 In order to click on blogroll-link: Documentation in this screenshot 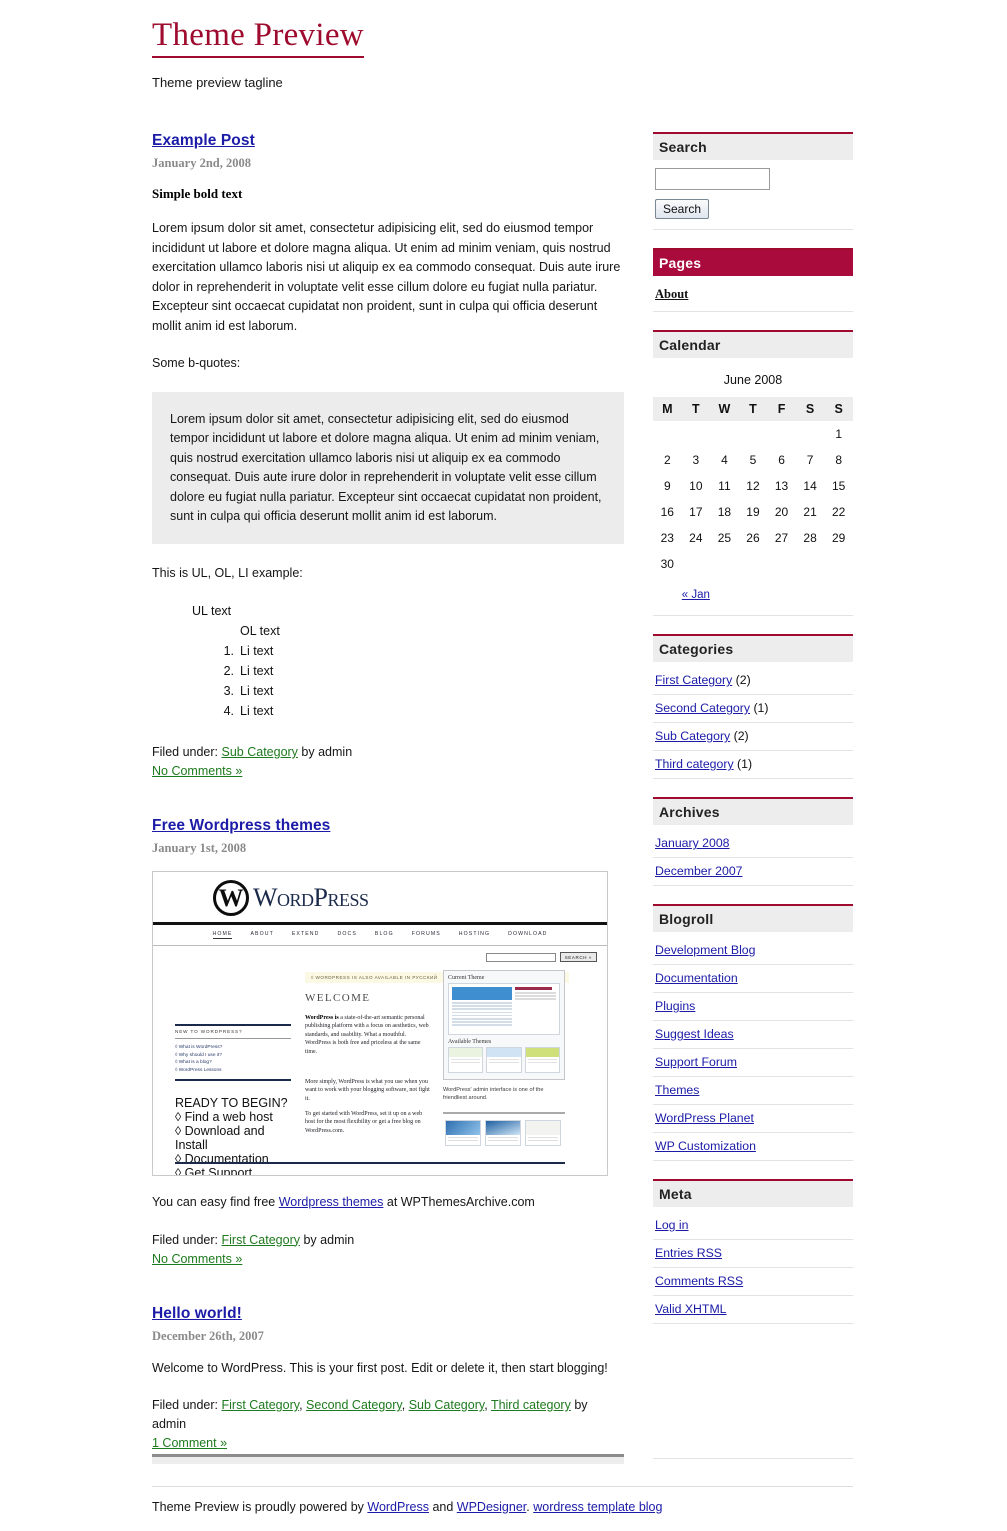, I will do `click(696, 978)`.